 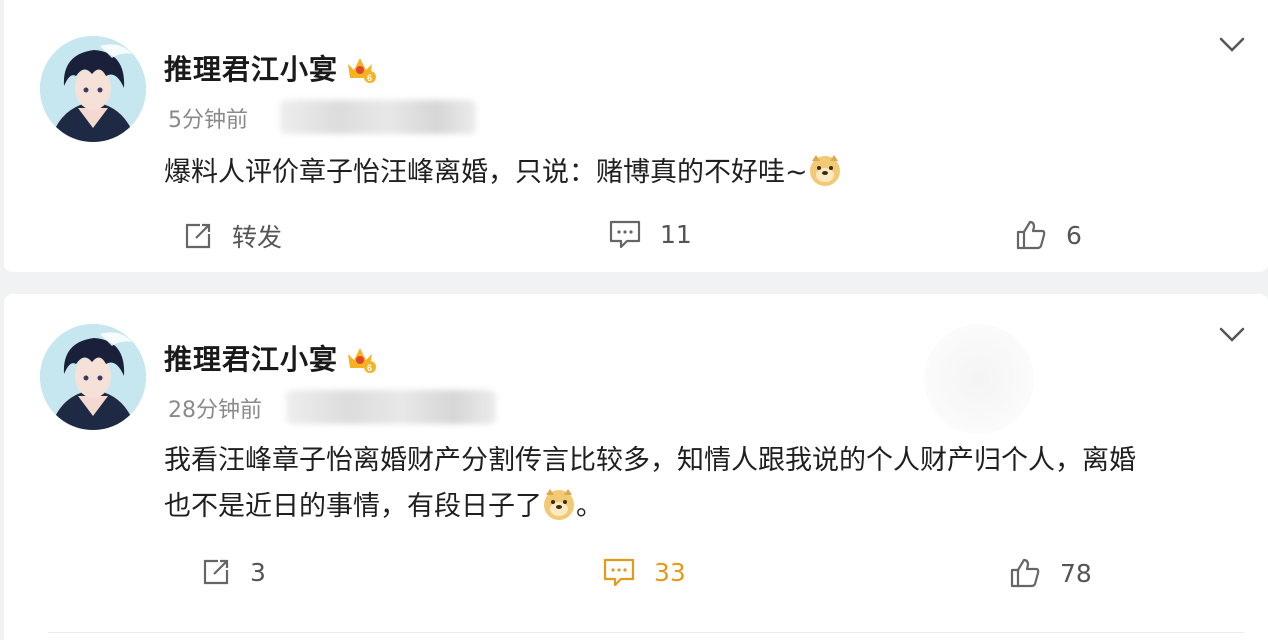 What do you see at coordinates (208, 120) in the screenshot?
I see `post-time: 5分钟前` at bounding box center [208, 120].